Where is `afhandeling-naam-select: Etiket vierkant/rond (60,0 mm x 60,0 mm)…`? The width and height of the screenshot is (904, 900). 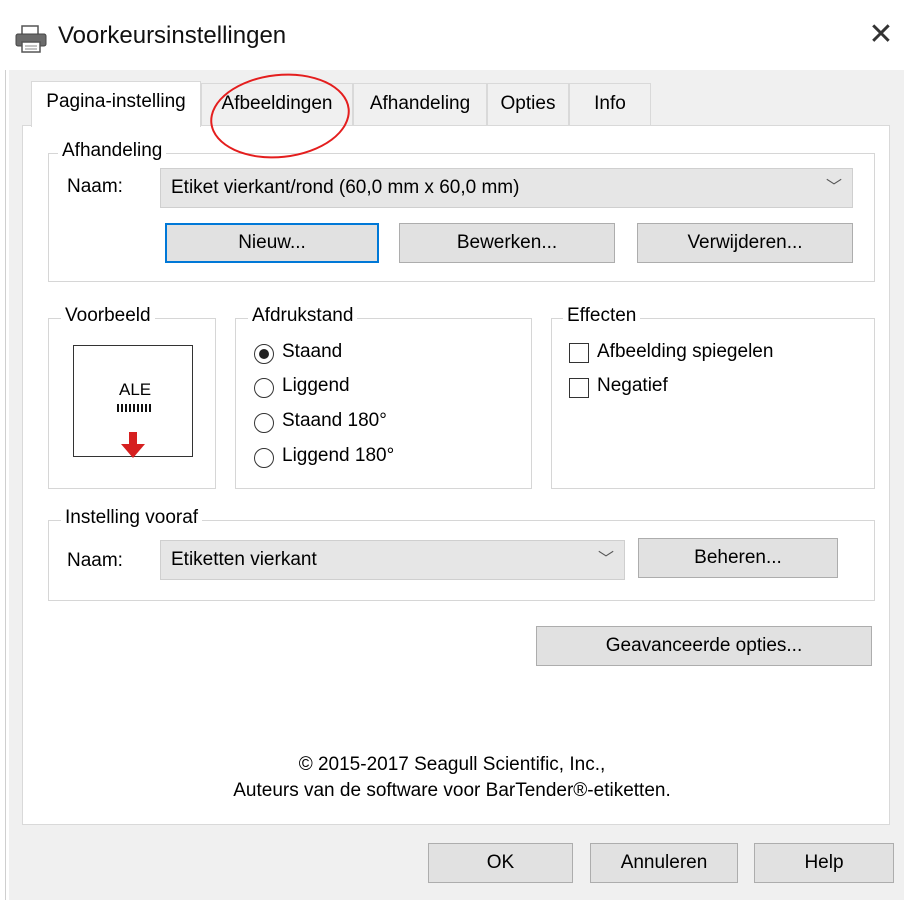 afhandeling-naam-select: Etiket vierkant/rond (60,0 mm x 60,0 mm)… is located at coordinates (506, 188).